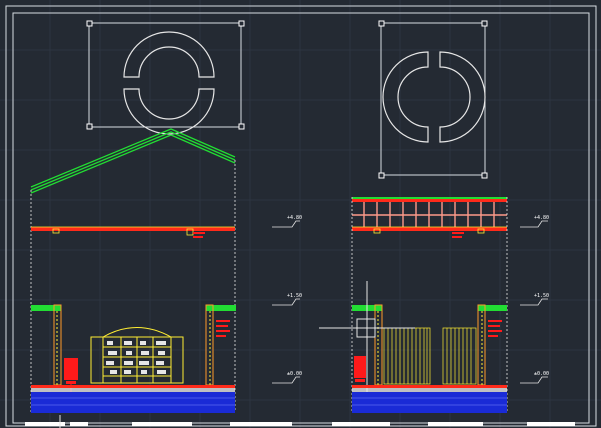 The image size is (601, 428). Describe the element at coordinates (542, 218) in the screenshot. I see `elevation-label-right-top: +4.80` at that location.